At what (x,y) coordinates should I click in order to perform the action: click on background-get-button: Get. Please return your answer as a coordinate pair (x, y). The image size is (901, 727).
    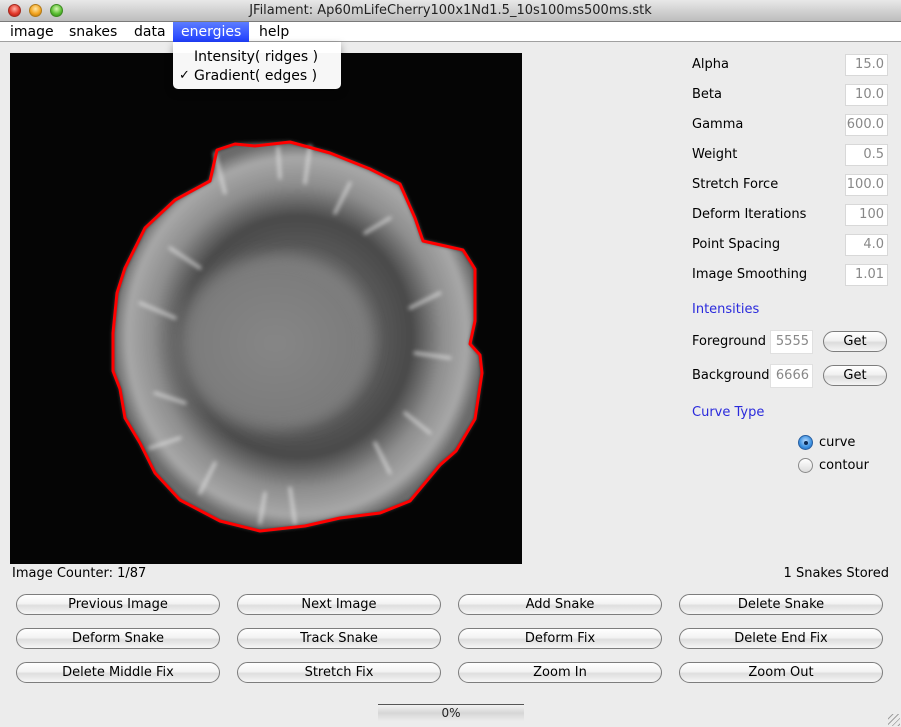
    Looking at the image, I should click on (855, 375).